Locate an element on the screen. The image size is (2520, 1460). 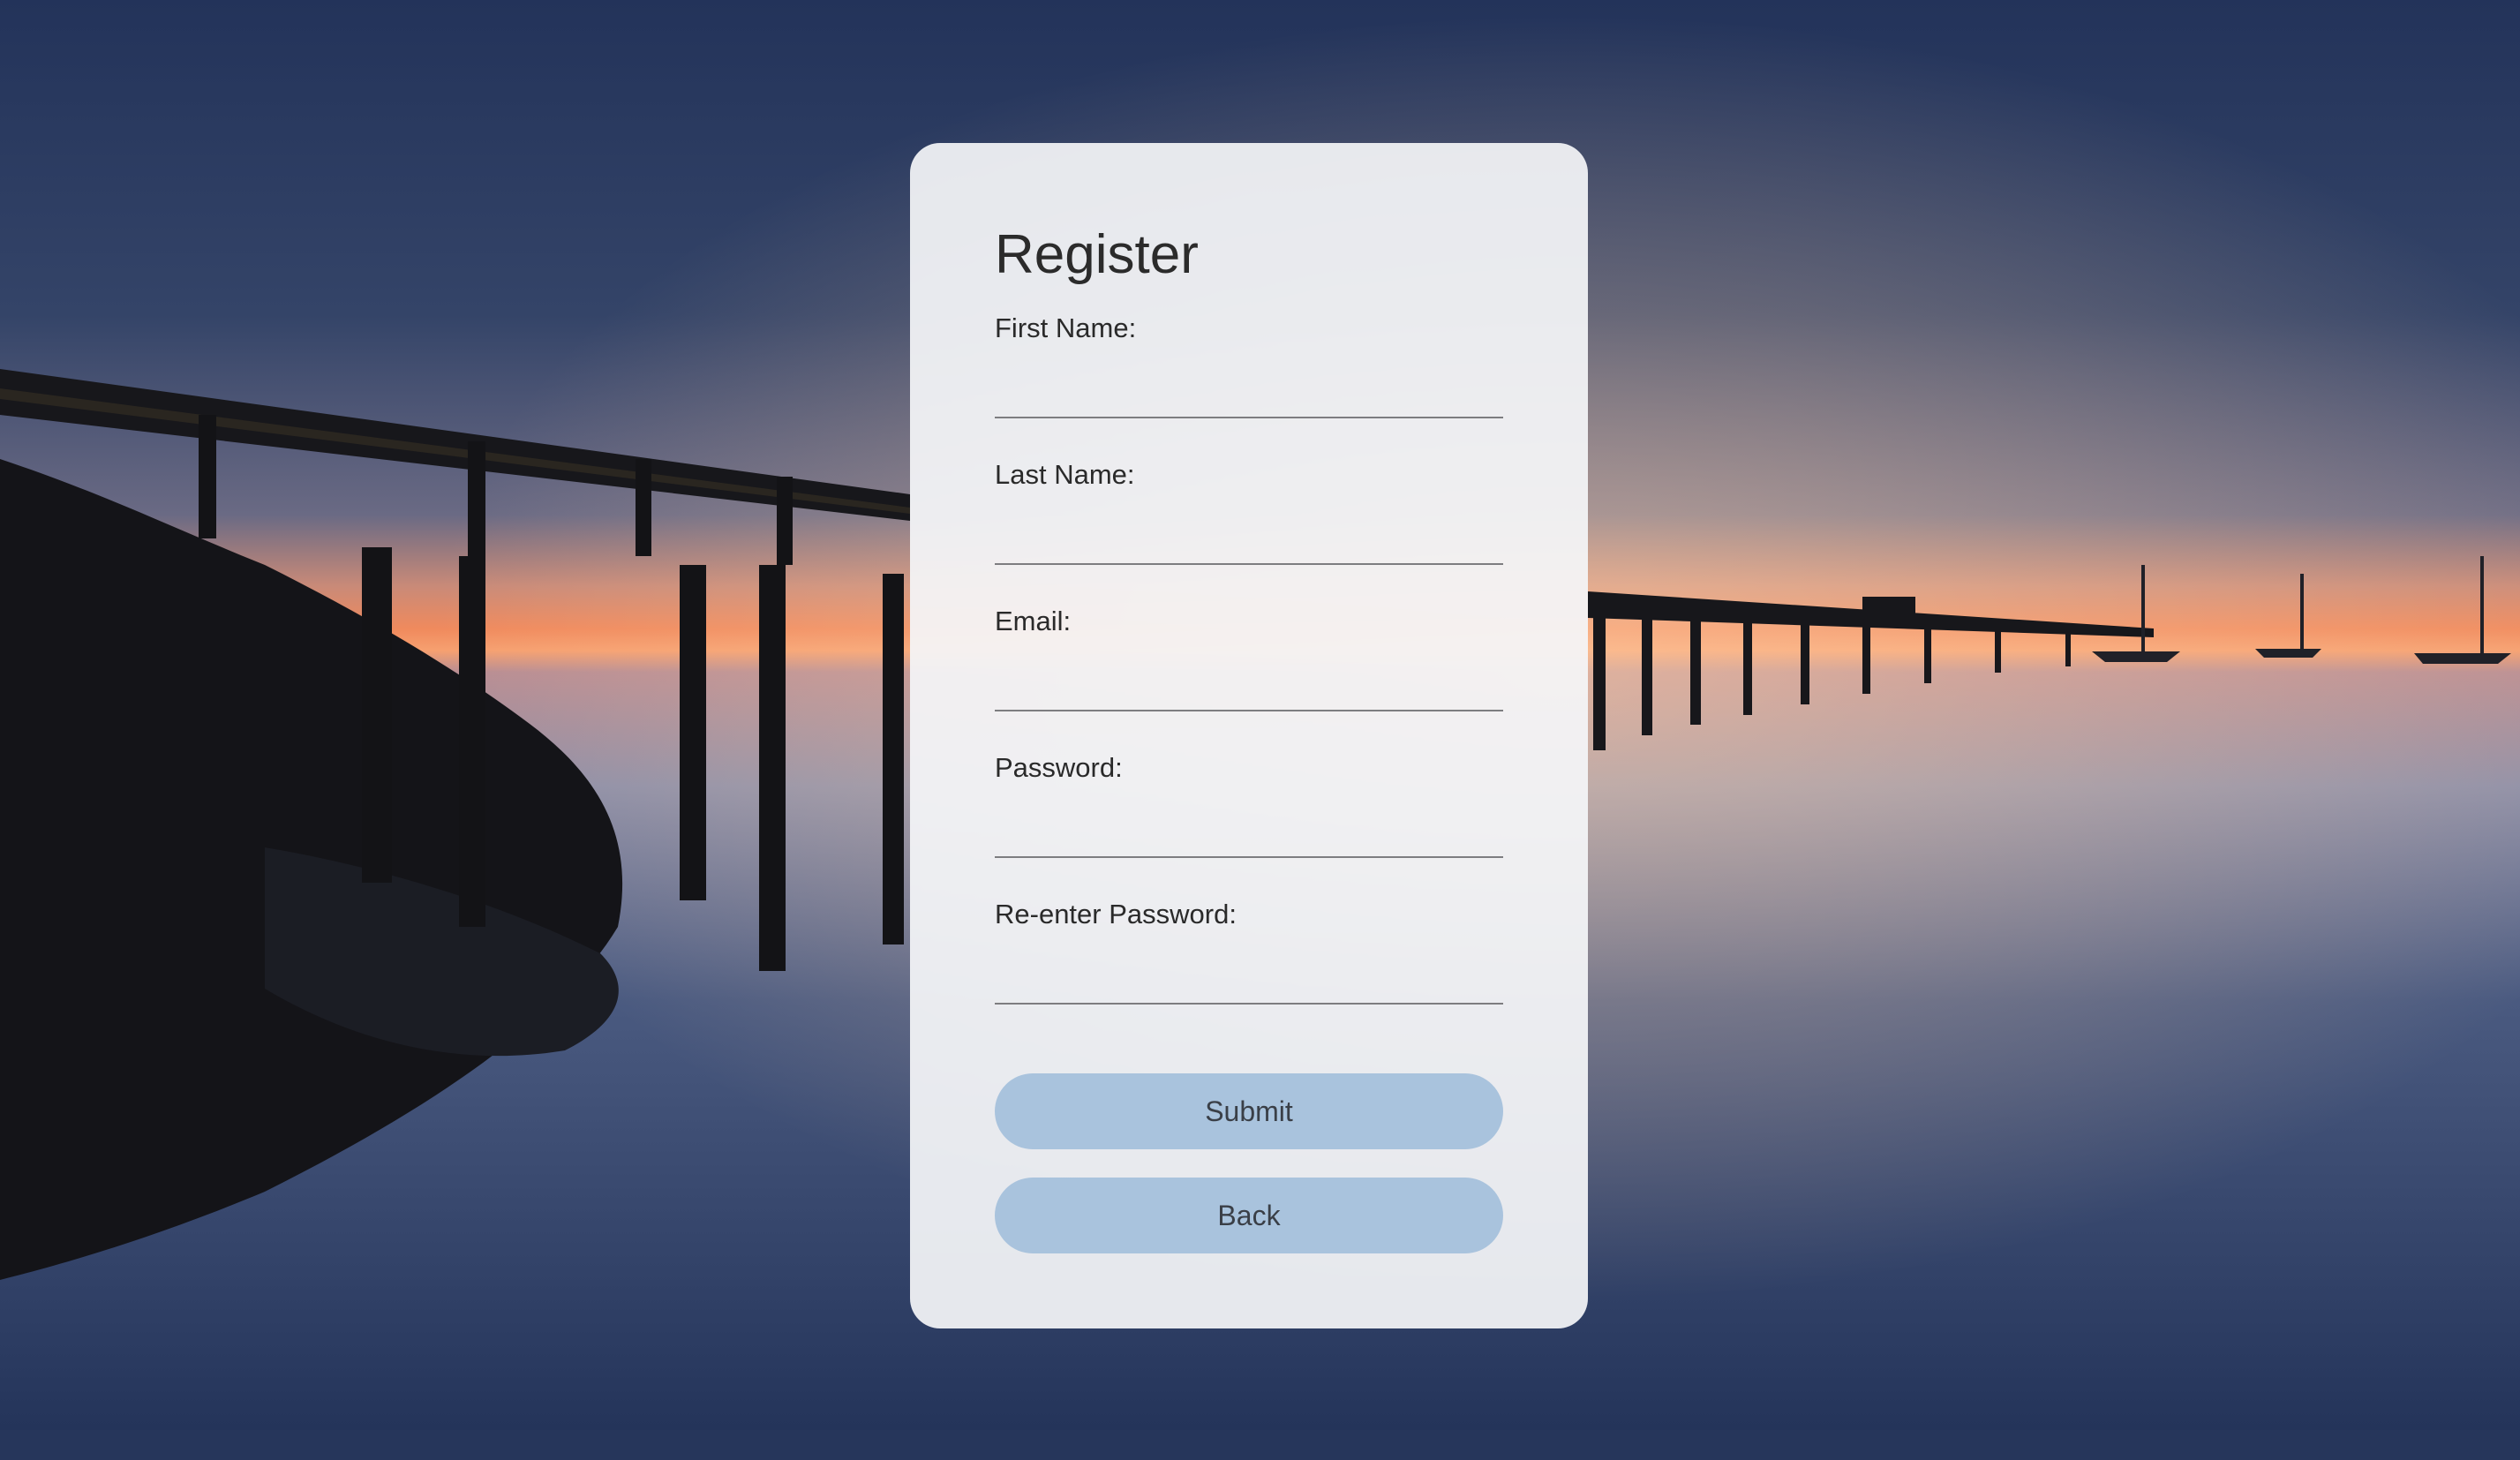
last-name-input is located at coordinates (1249, 538).